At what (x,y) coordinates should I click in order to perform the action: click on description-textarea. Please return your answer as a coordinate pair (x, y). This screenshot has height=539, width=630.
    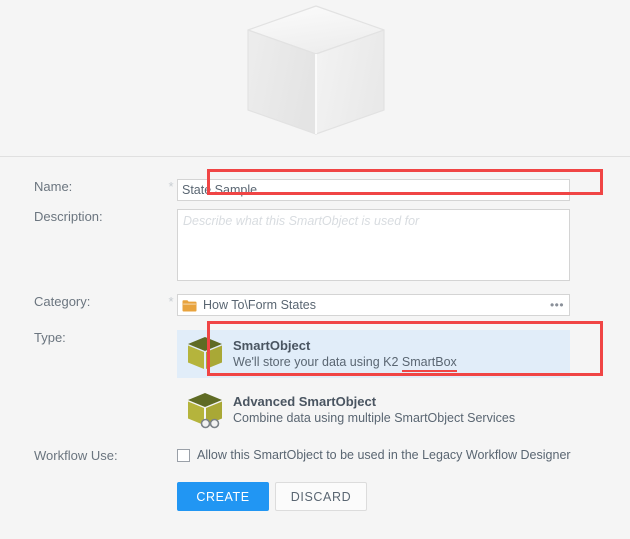
    Looking at the image, I should click on (373, 245).